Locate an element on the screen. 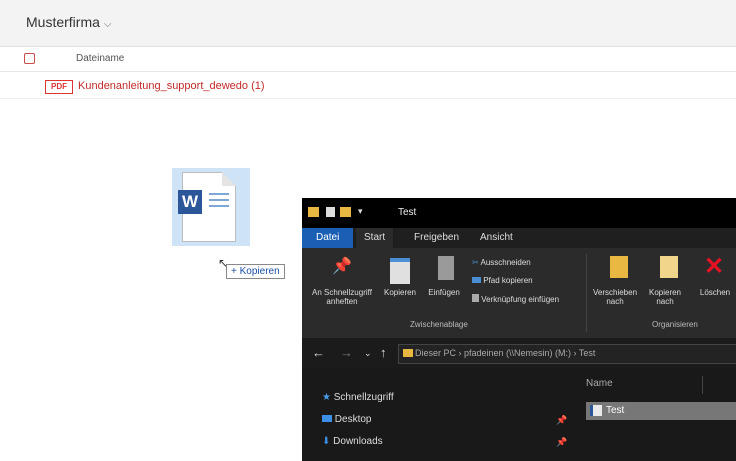 The image size is (736, 461). path-icon is located at coordinates (476, 280).